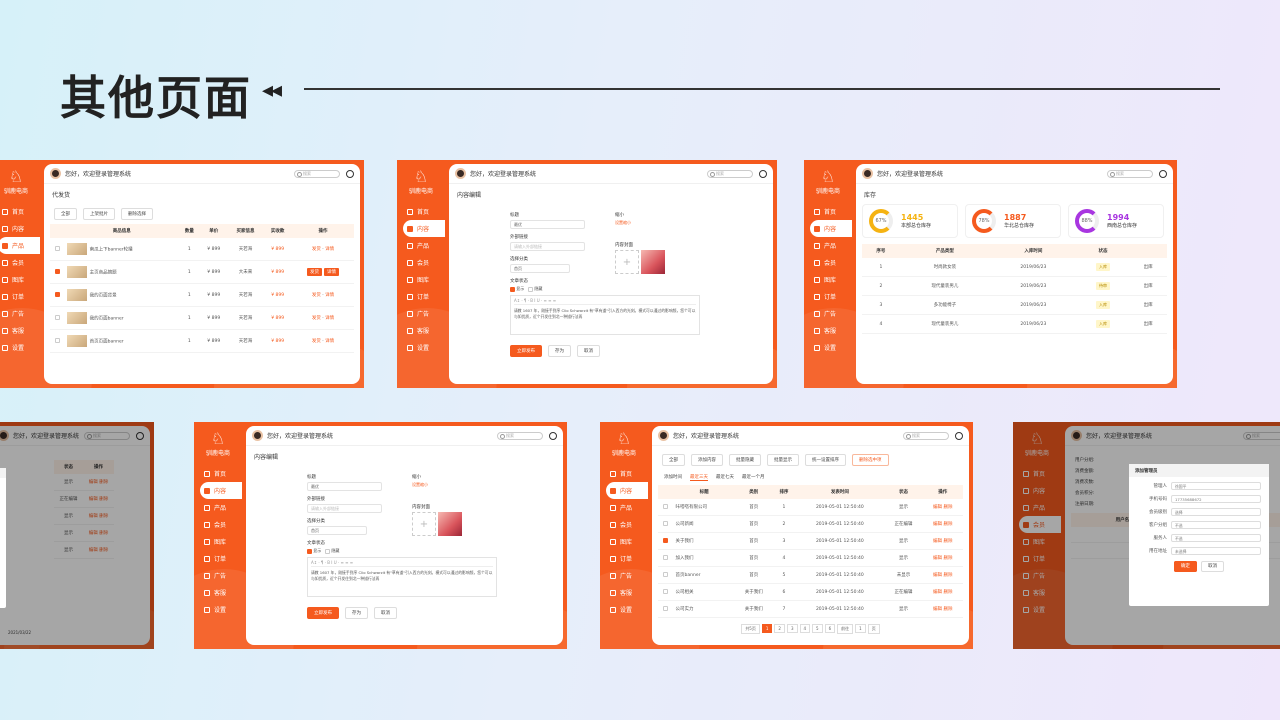 The width and height of the screenshot is (1280, 720). I want to click on confirm-button: 确定, so click(1185, 566).